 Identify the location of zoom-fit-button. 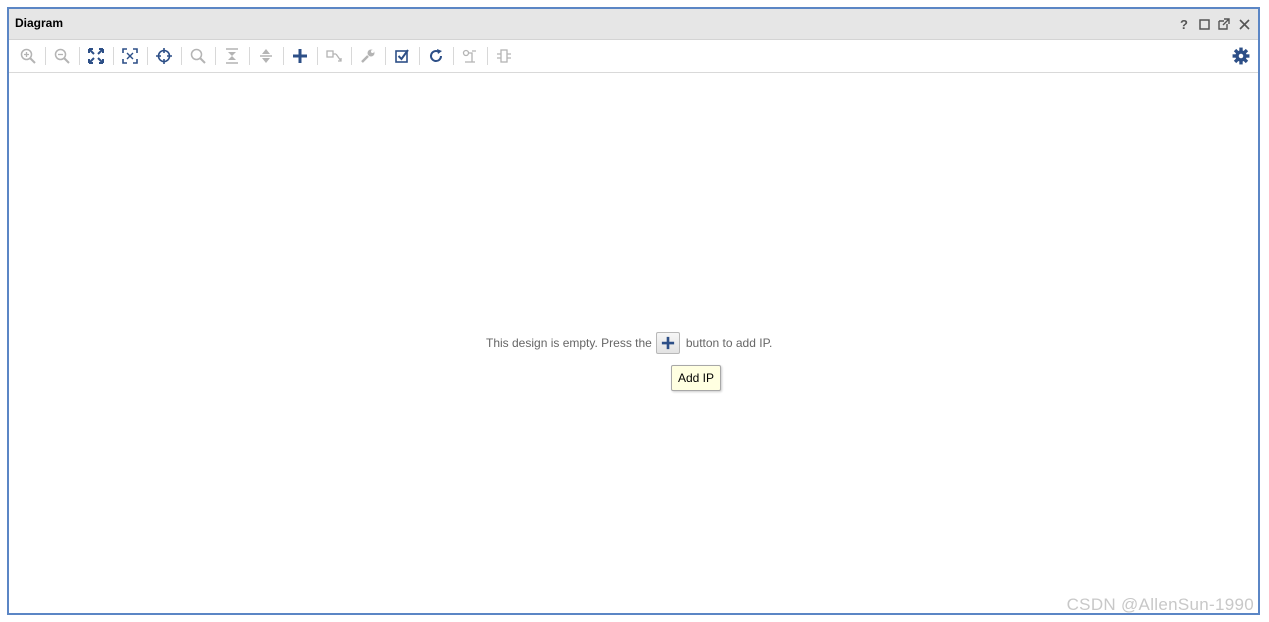
(96, 56).